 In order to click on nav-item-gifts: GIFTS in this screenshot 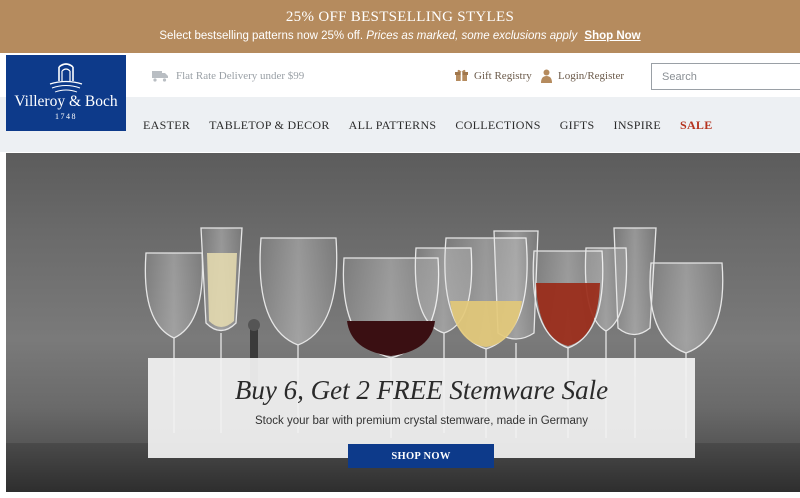, I will do `click(577, 125)`.